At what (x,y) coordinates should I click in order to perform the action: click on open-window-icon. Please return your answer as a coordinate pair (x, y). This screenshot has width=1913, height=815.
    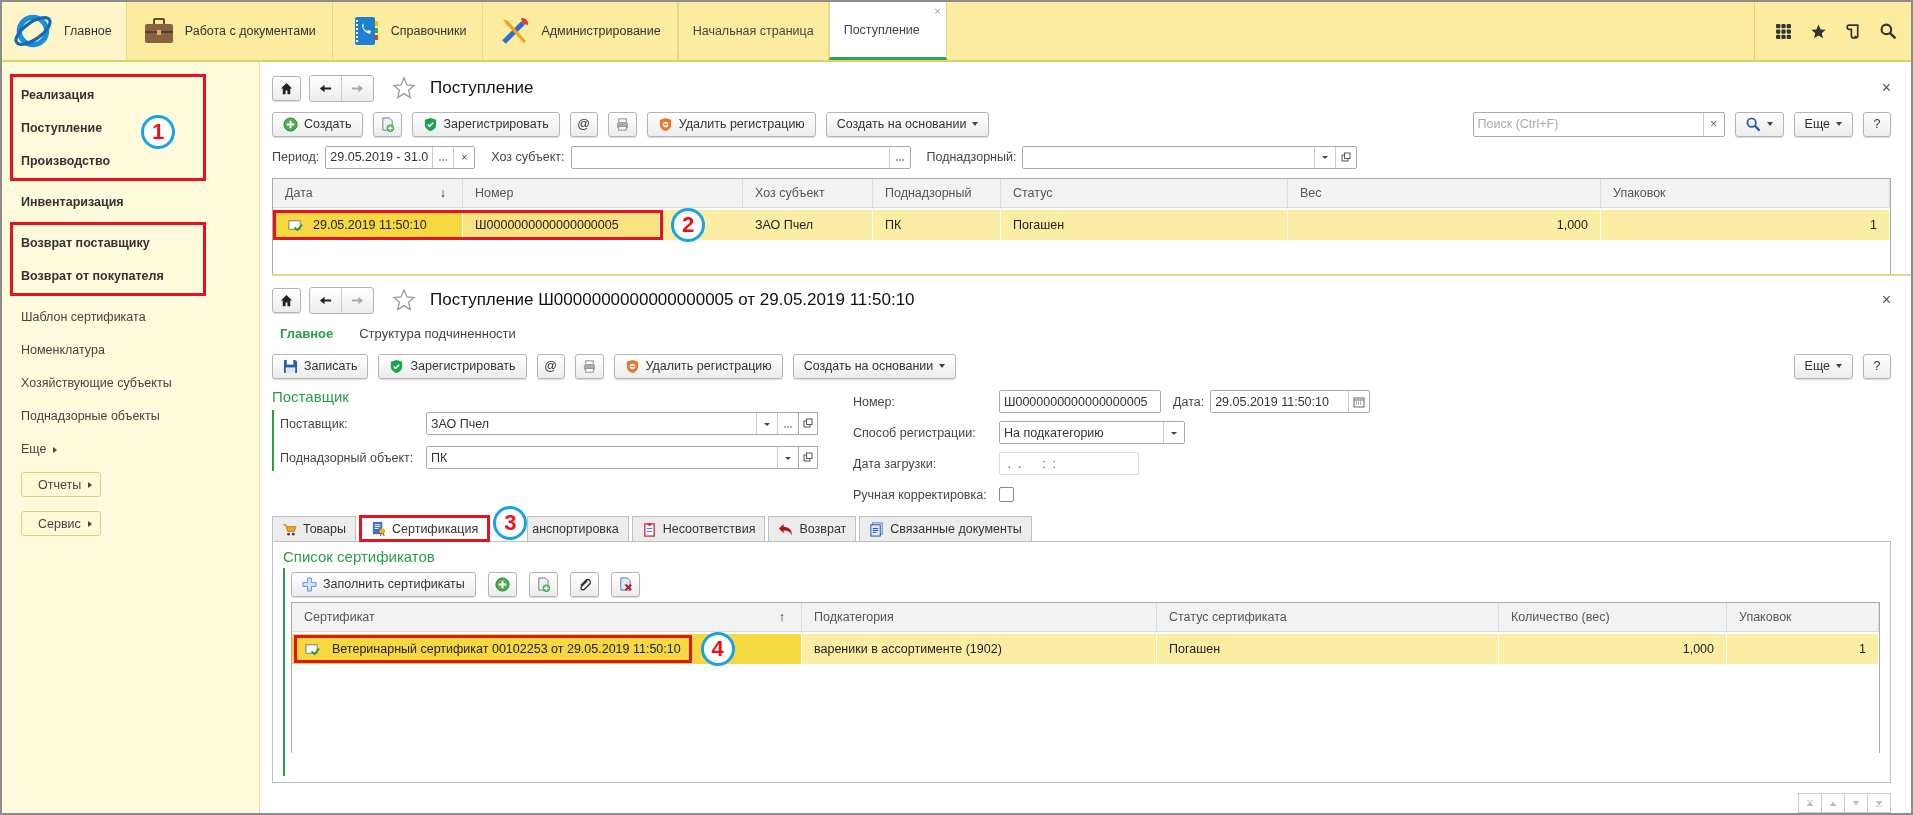
    Looking at the image, I should click on (808, 456).